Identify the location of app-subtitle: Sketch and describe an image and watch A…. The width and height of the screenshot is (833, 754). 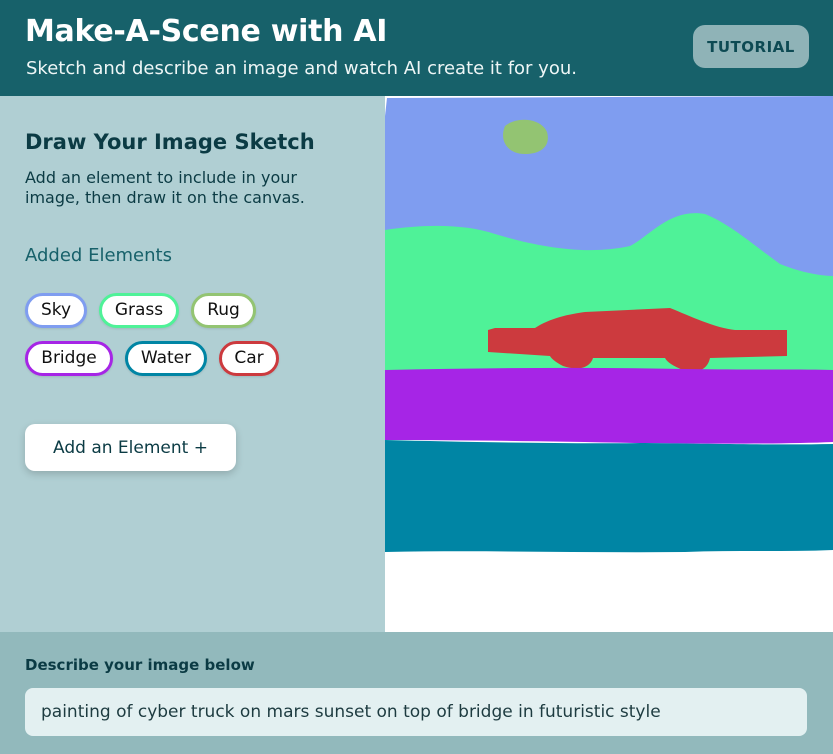
(301, 68).